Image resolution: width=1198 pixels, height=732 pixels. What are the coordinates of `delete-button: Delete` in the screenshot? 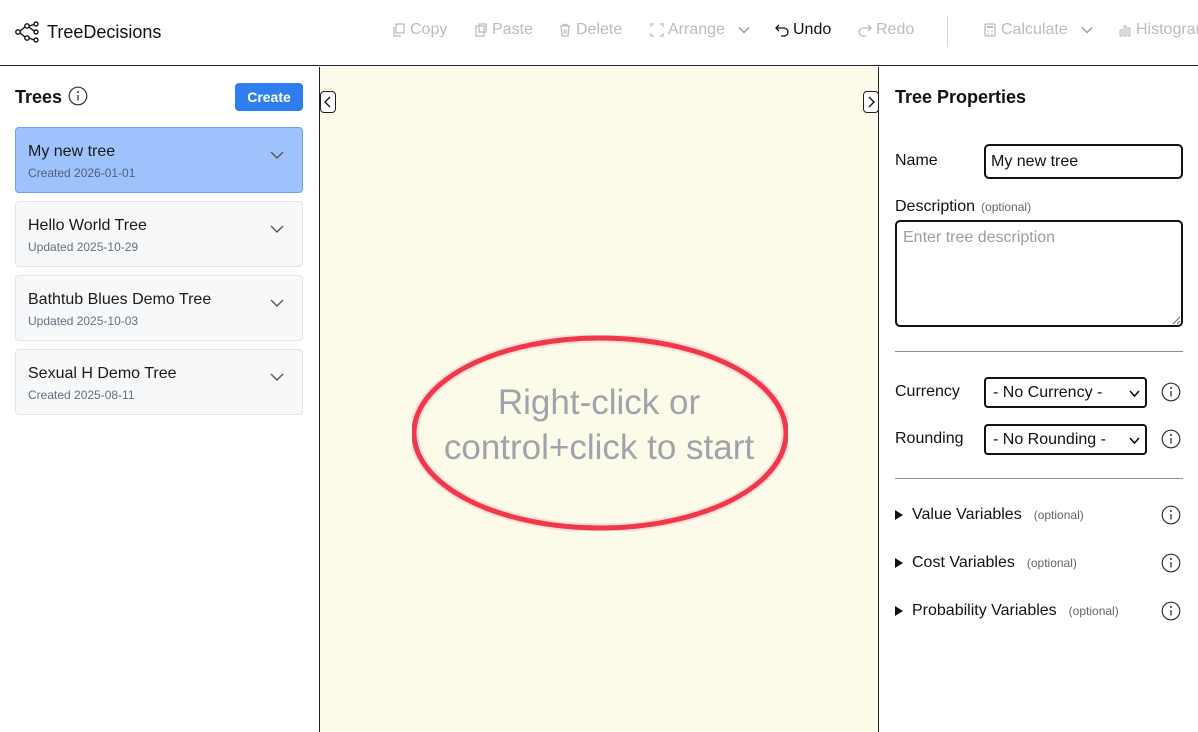 It's located at (590, 30).